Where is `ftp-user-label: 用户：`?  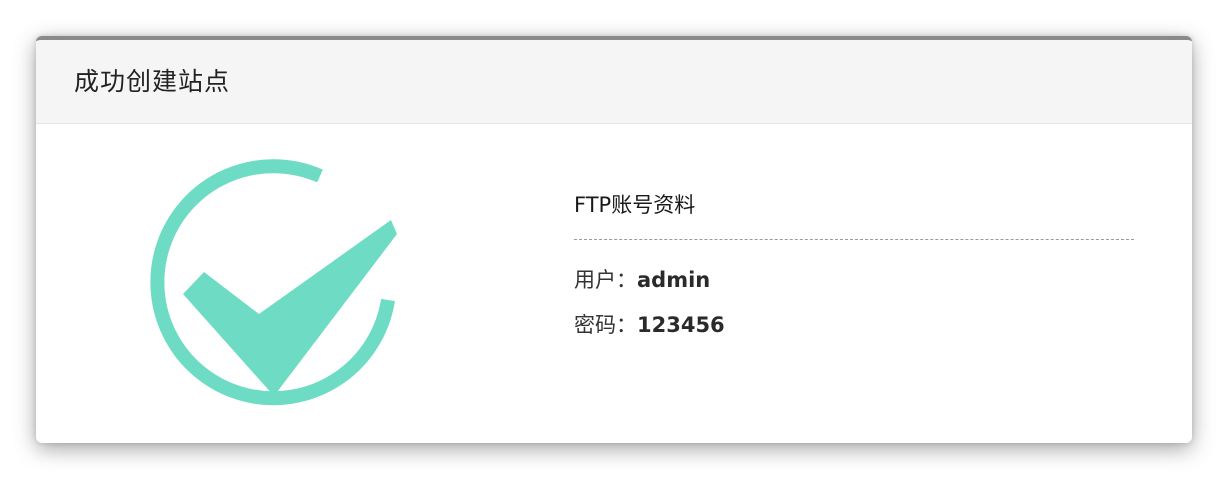
ftp-user-label: 用户： is located at coordinates (605, 280).